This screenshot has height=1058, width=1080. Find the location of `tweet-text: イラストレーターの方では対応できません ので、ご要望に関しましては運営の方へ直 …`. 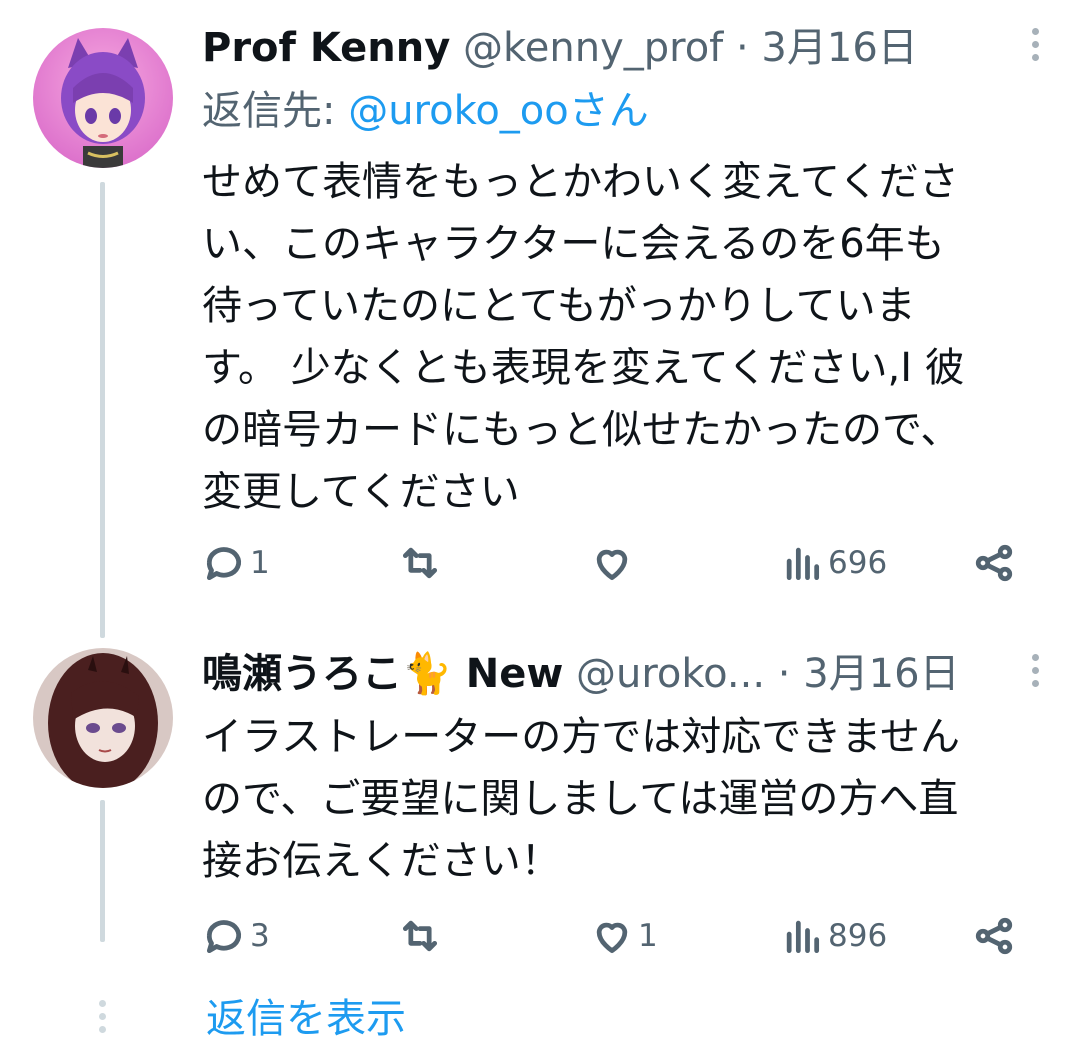

tweet-text: イラストレーターの方では対応できません ので、ご要望に関しましては運営の方へ直 … is located at coordinates (622, 799).